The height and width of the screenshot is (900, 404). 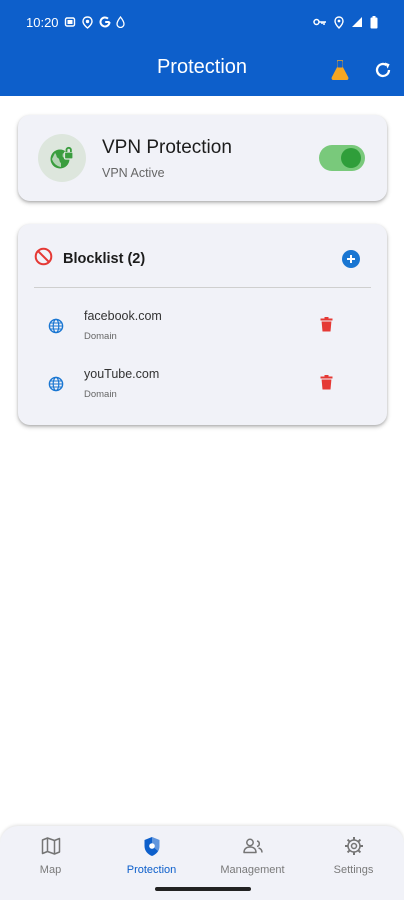 What do you see at coordinates (320, 22) in the screenshot?
I see `vpn-key-icon` at bounding box center [320, 22].